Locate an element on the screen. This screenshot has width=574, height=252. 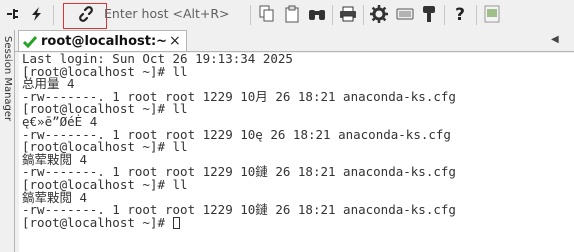
help-icon: ? is located at coordinates (460, 14).